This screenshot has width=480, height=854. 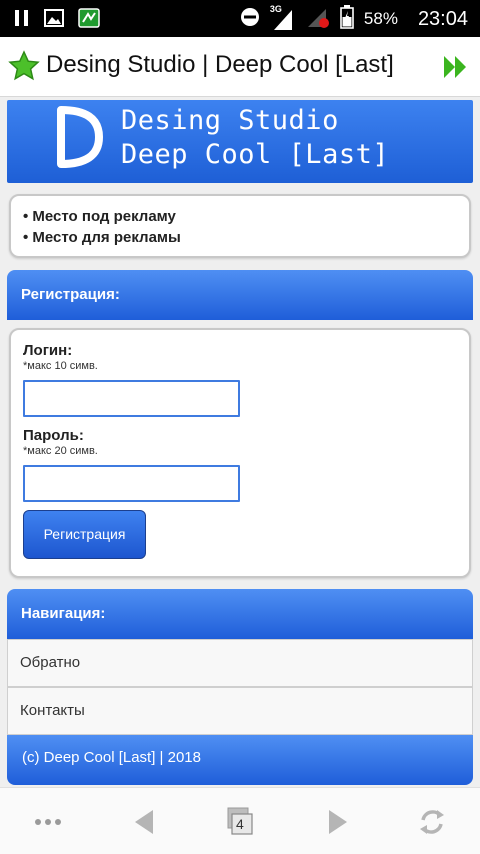 What do you see at coordinates (240, 711) in the screenshot?
I see `nav-item-contacts: Контакты` at bounding box center [240, 711].